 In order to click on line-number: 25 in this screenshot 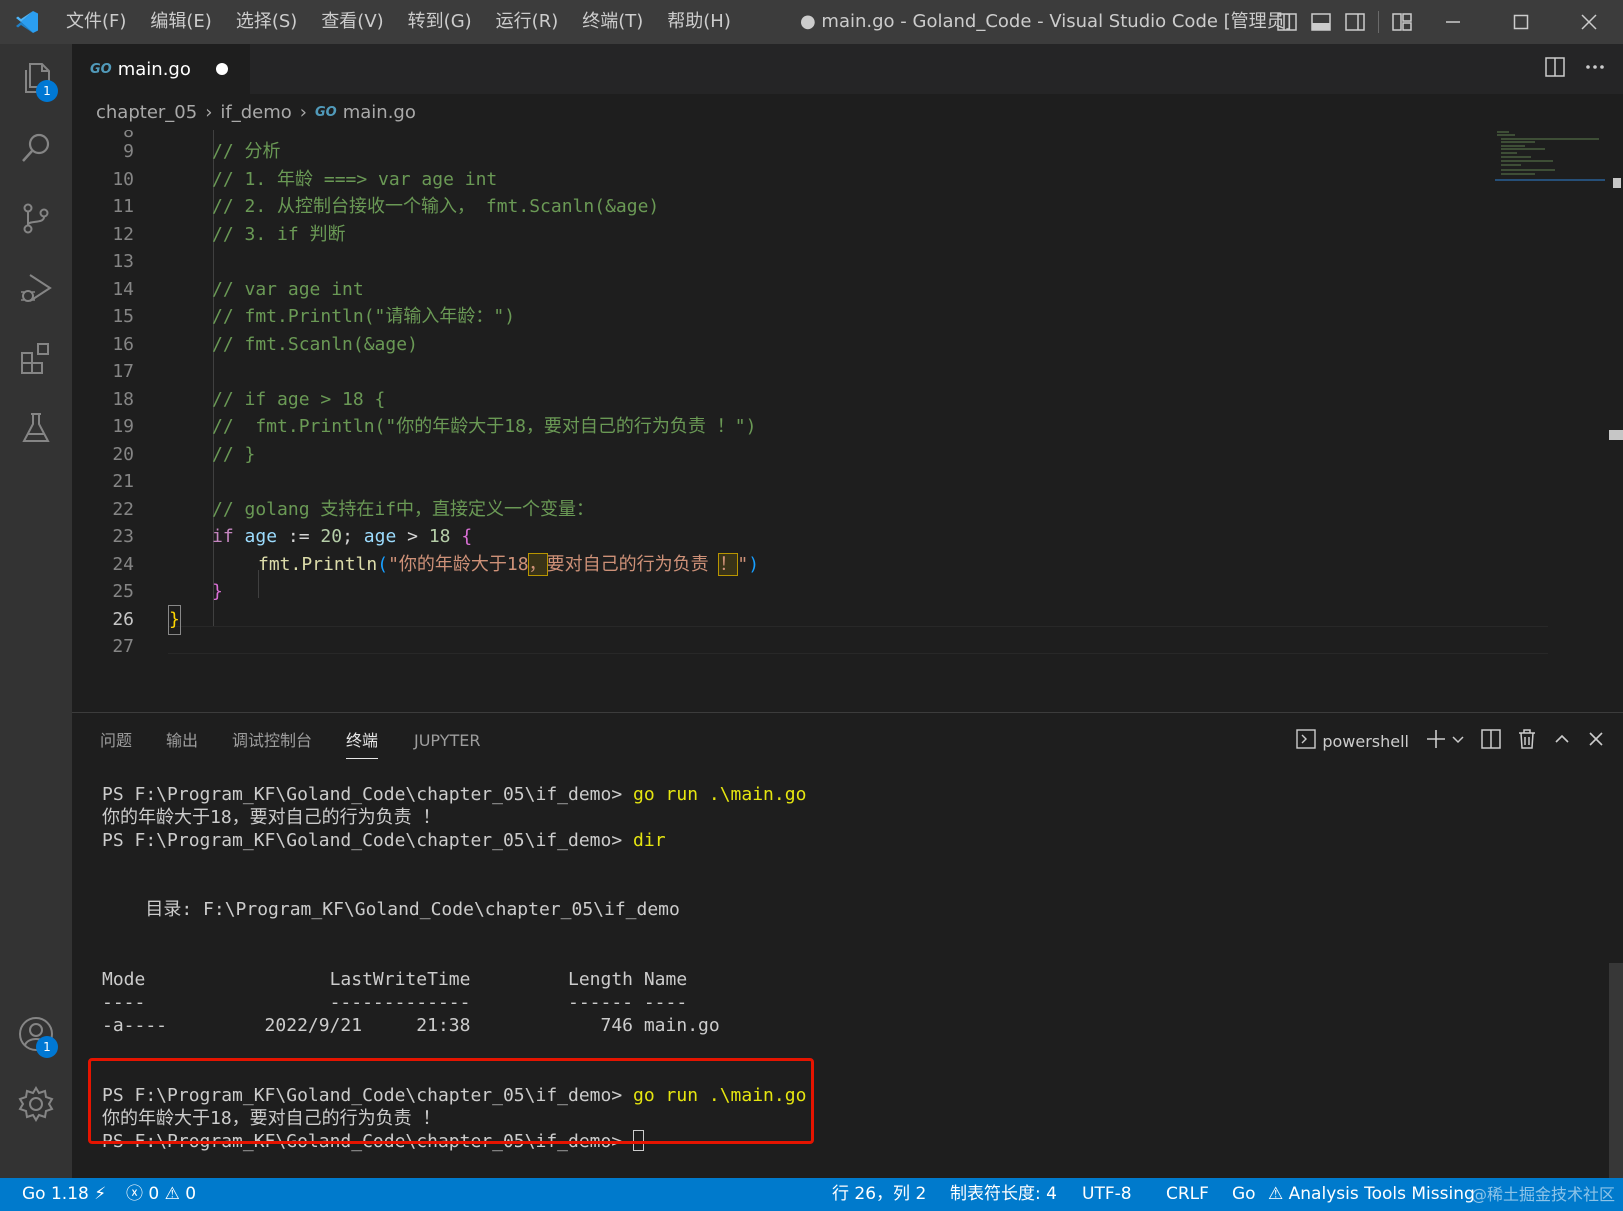, I will do `click(123, 591)`.